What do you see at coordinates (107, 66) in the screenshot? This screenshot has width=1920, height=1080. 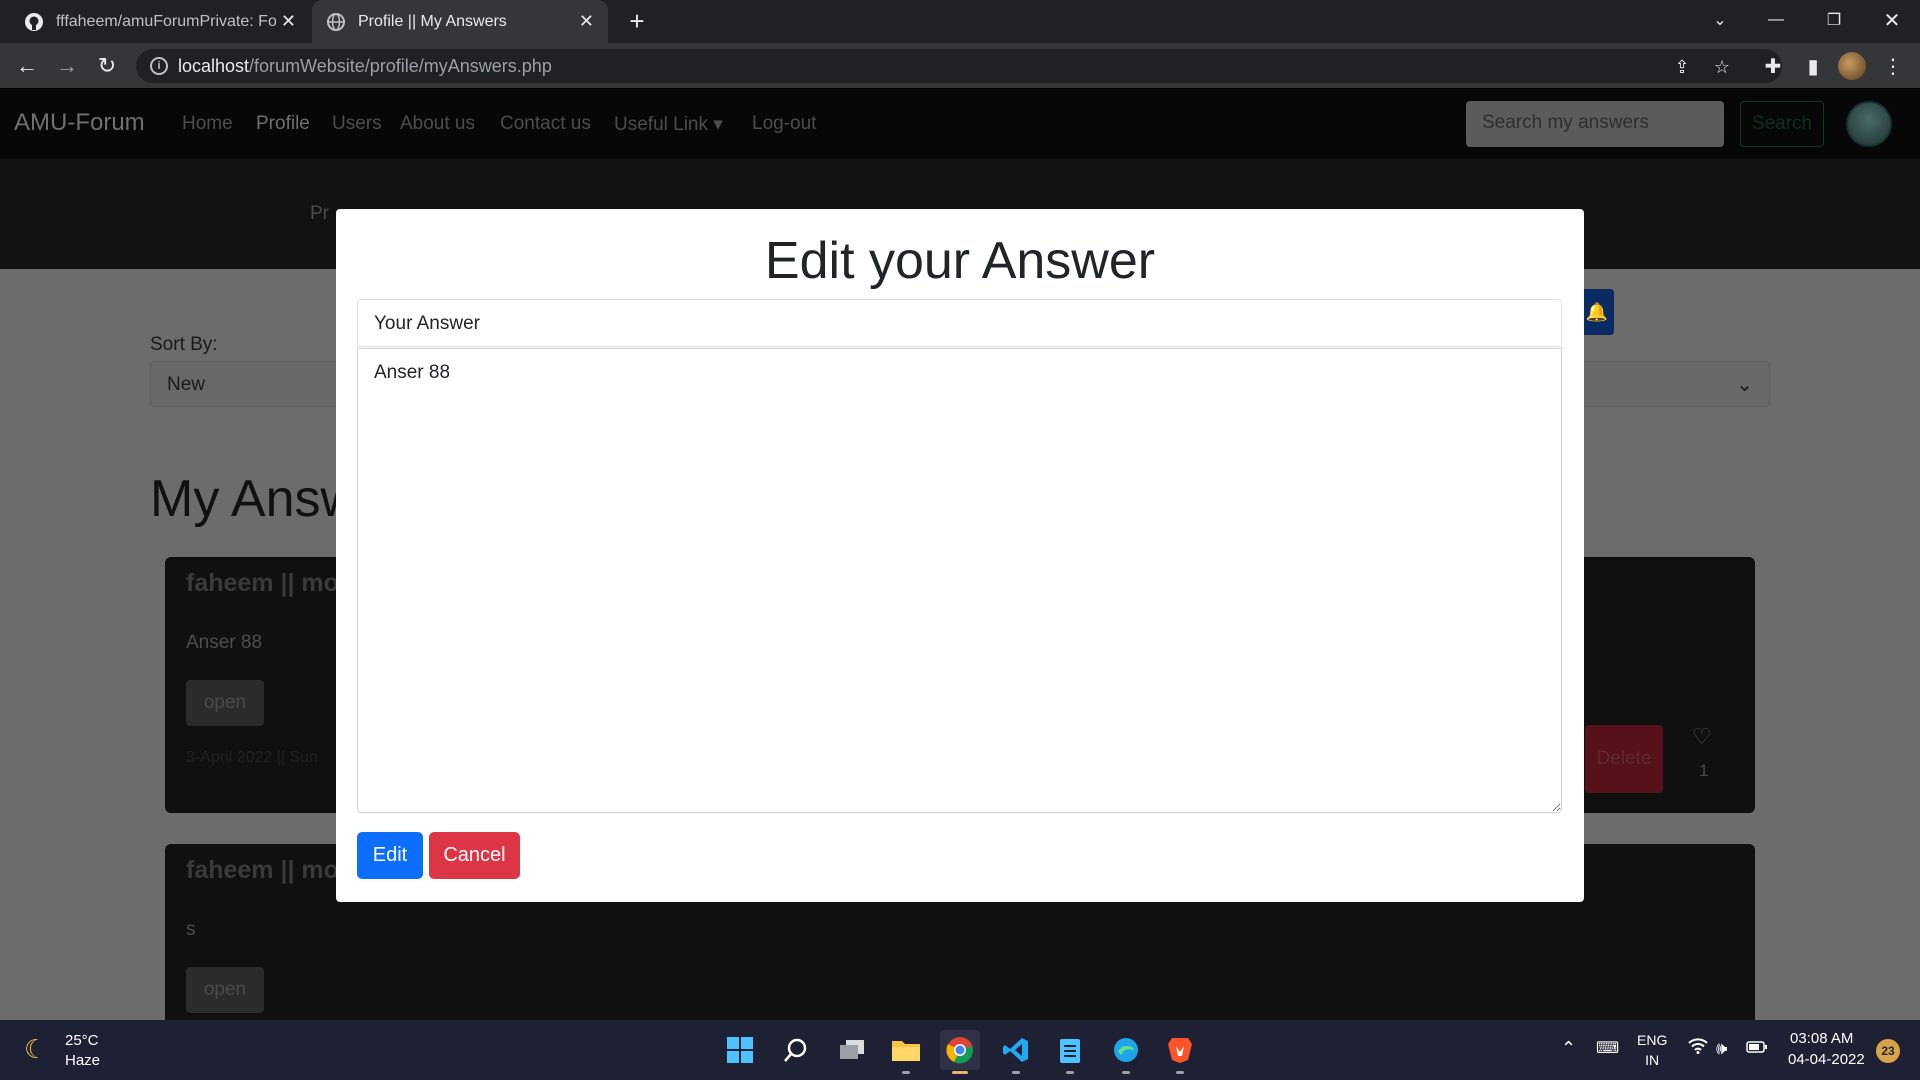 I see `reload-icon: ↻` at bounding box center [107, 66].